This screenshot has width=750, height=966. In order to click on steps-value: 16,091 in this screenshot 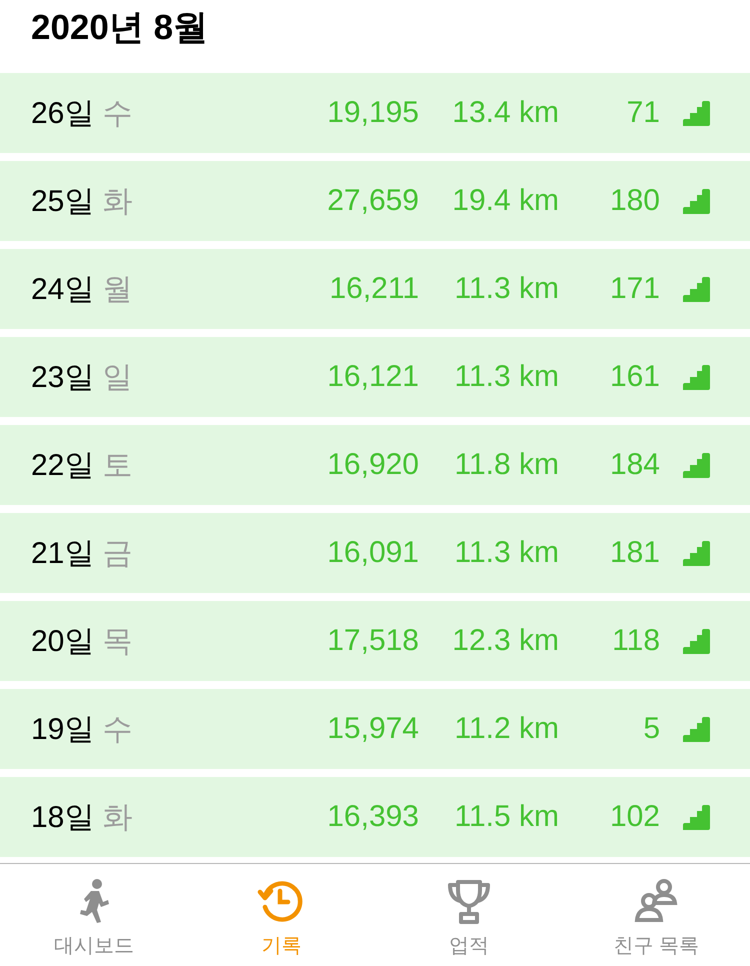, I will do `click(372, 553)`.